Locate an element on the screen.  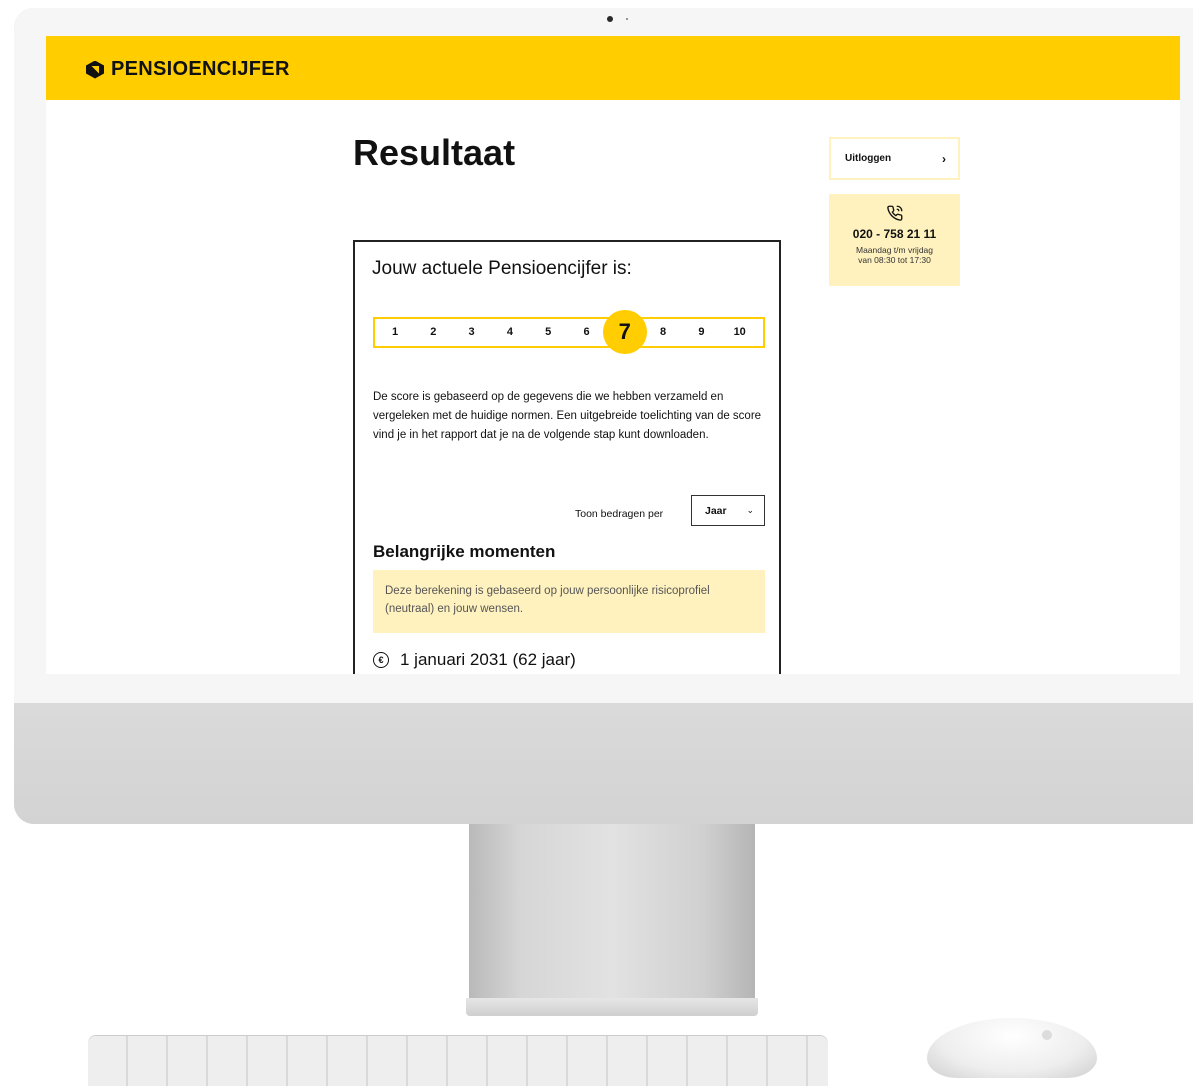
keyboard is located at coordinates (458, 1061).